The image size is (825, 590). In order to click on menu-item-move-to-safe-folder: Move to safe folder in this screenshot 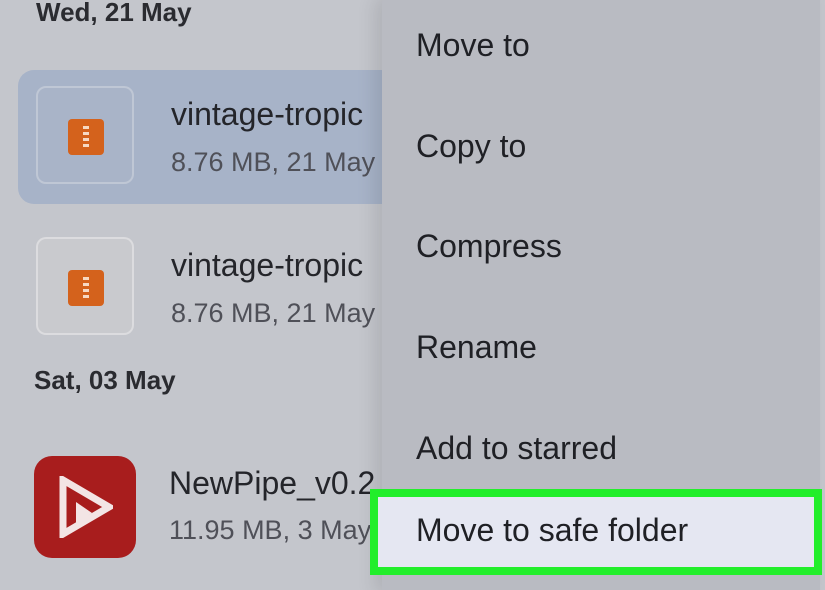, I will do `click(596, 532)`.